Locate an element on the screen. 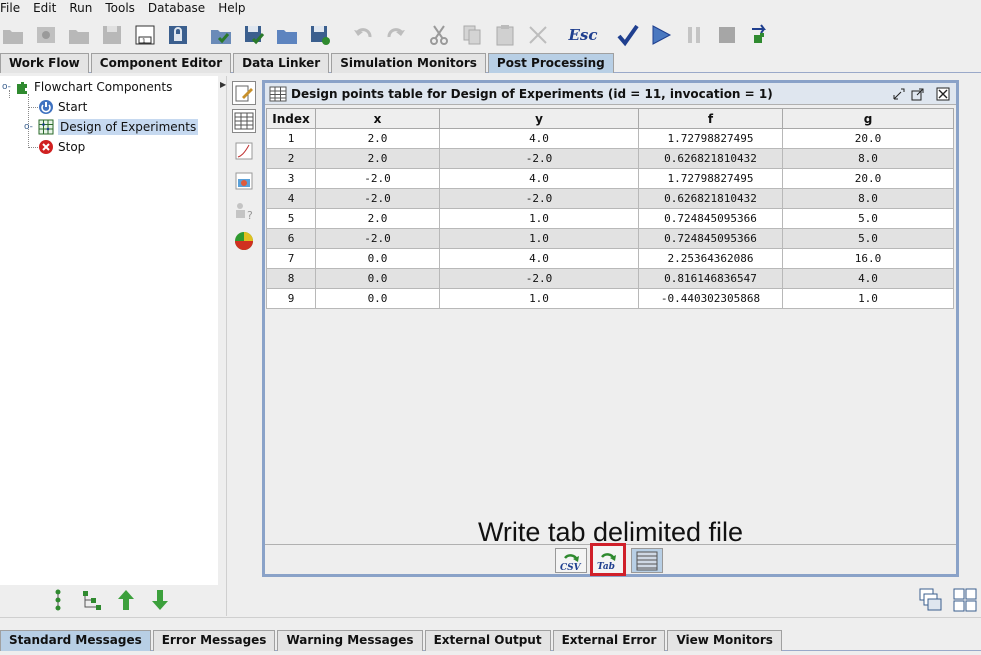 This screenshot has width=981, height=655. minimize-icon is located at coordinates (899, 93).